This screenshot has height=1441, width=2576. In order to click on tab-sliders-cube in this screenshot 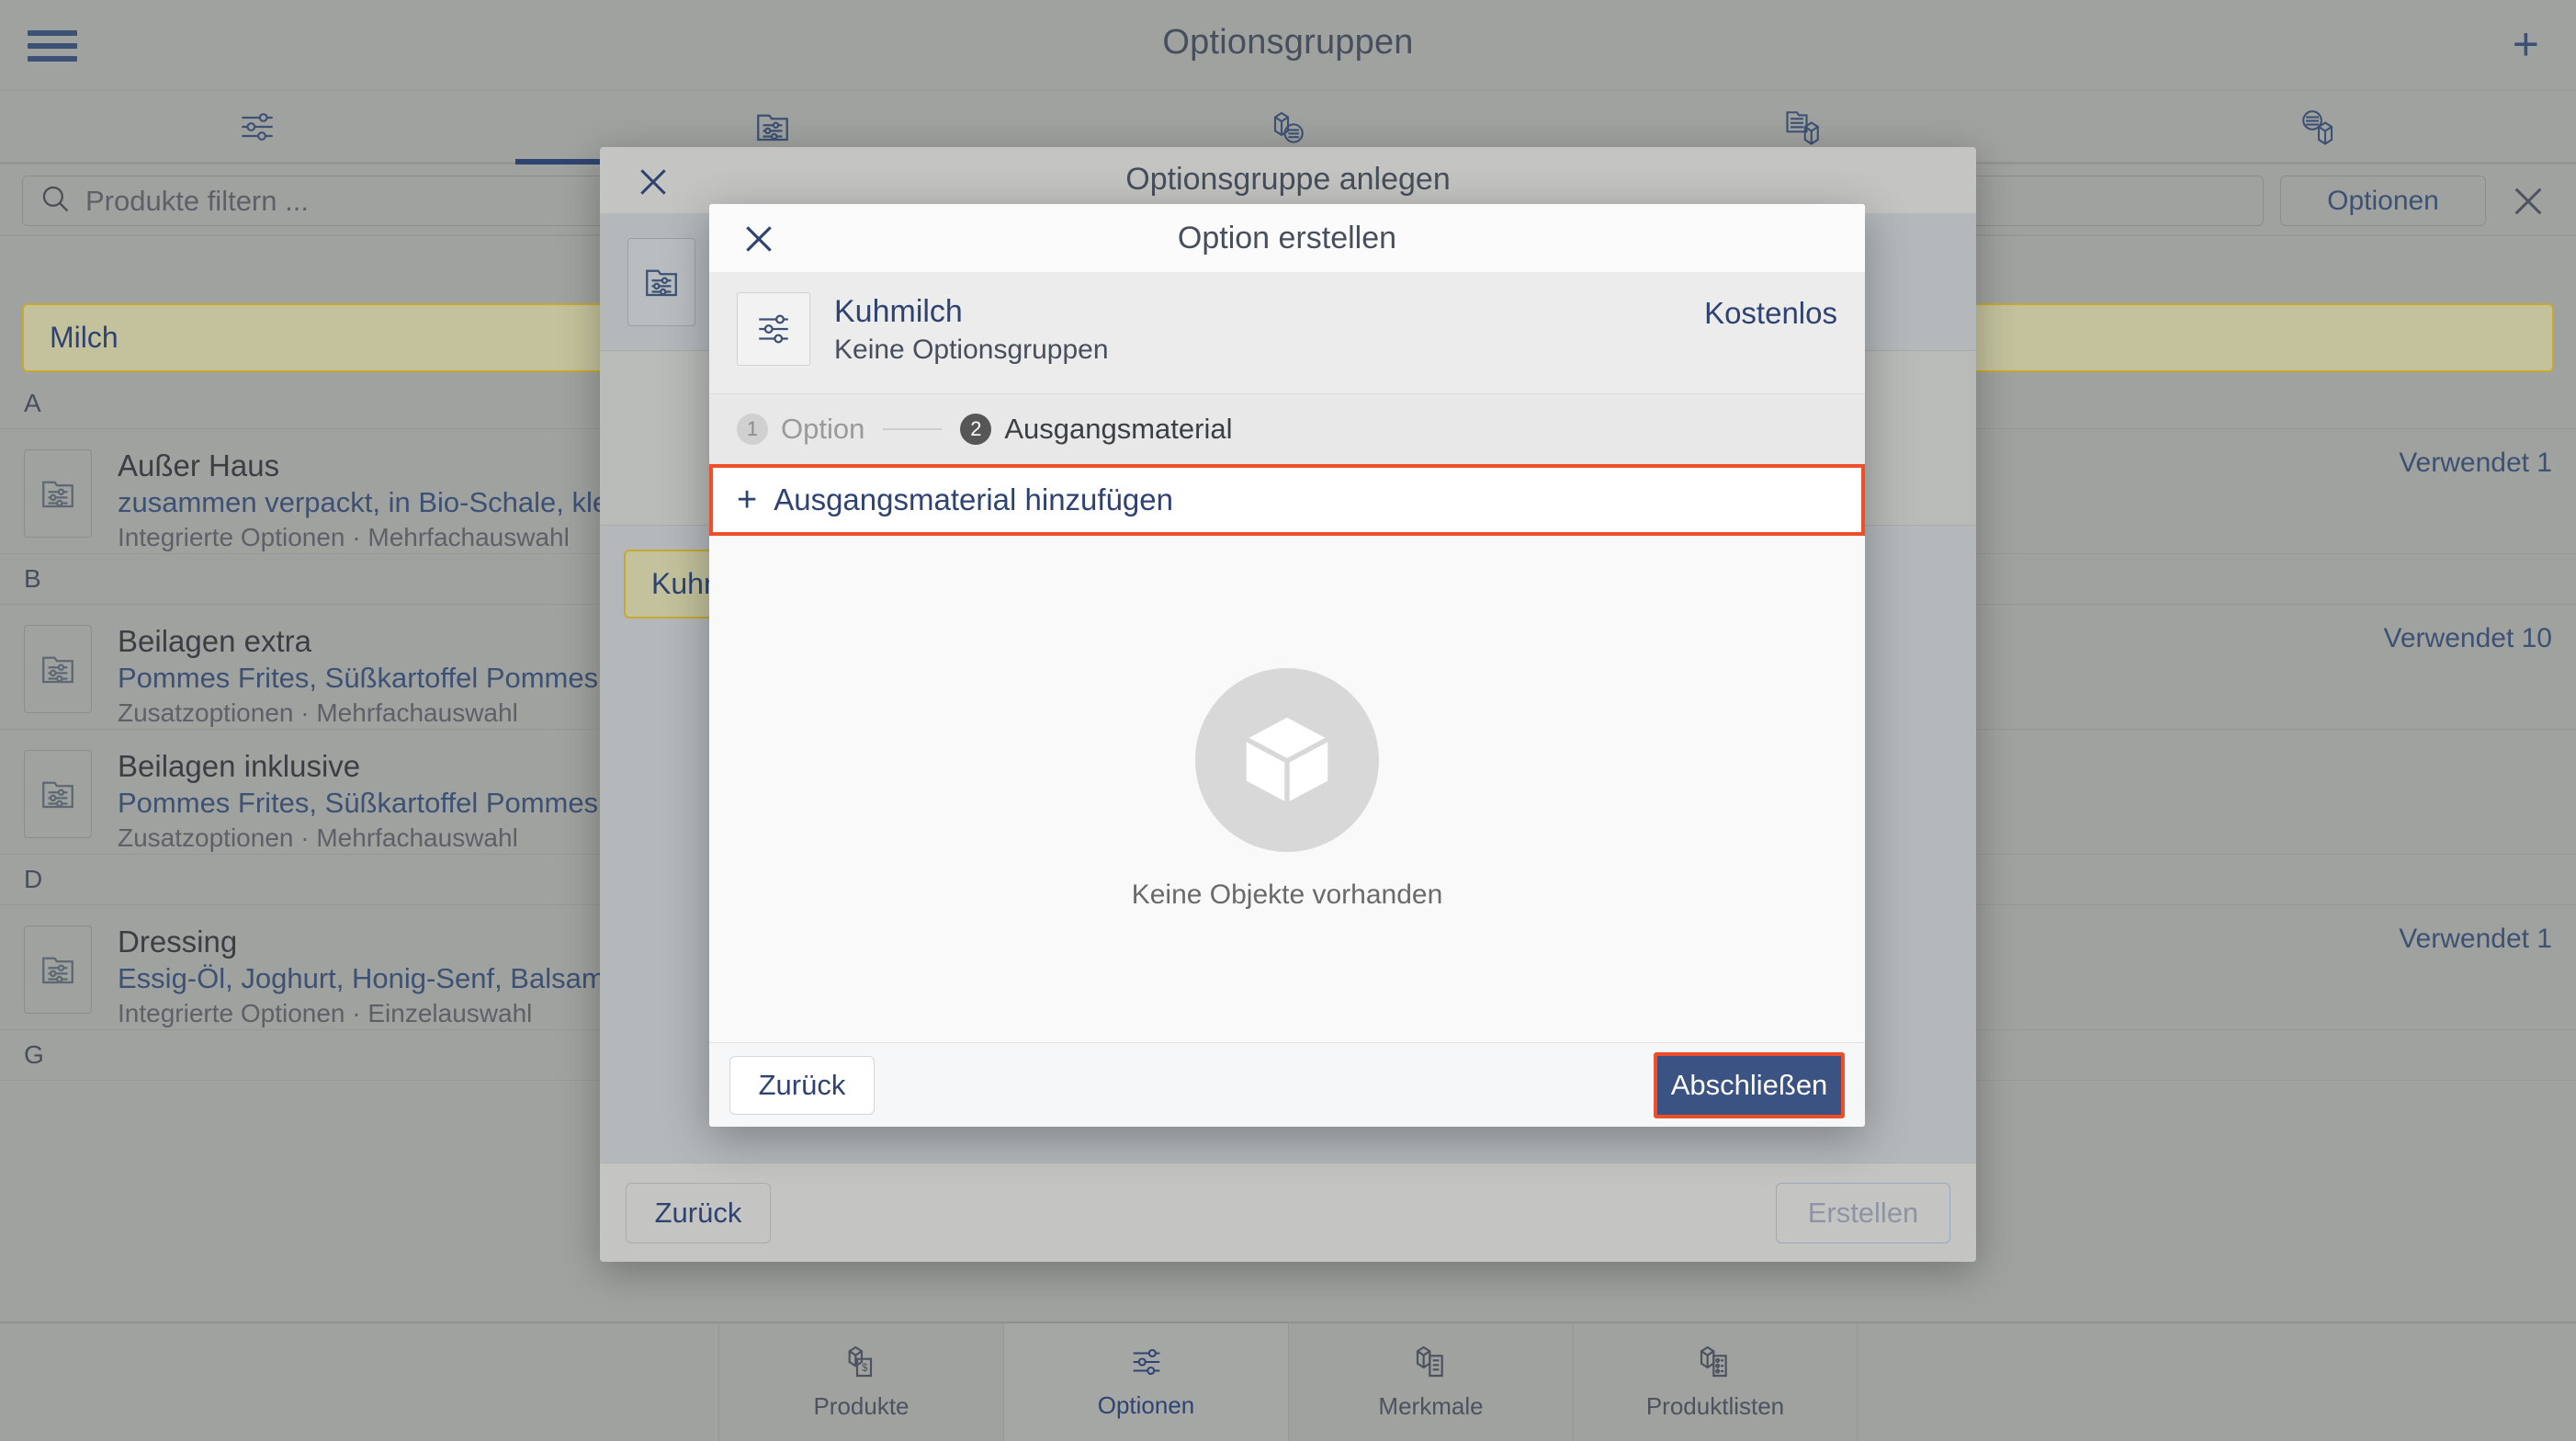, I will do `click(2318, 127)`.